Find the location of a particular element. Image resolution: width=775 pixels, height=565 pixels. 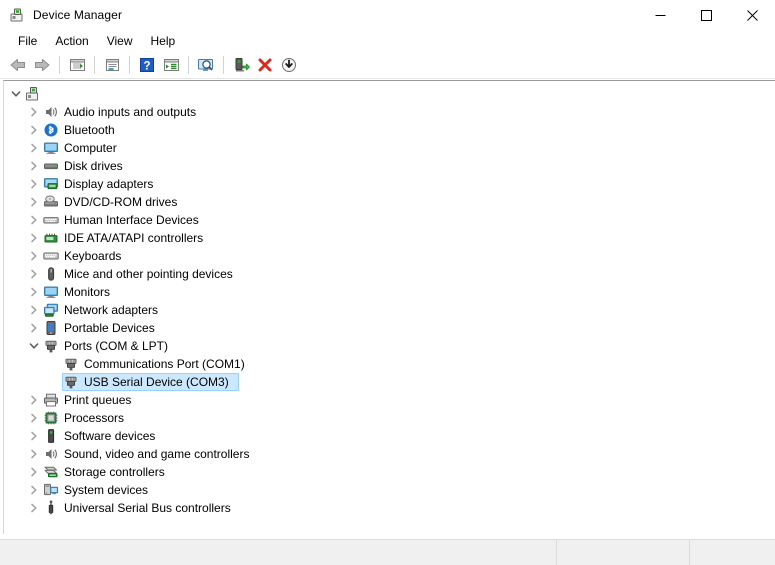

uninstall-device-button is located at coordinates (265, 65).